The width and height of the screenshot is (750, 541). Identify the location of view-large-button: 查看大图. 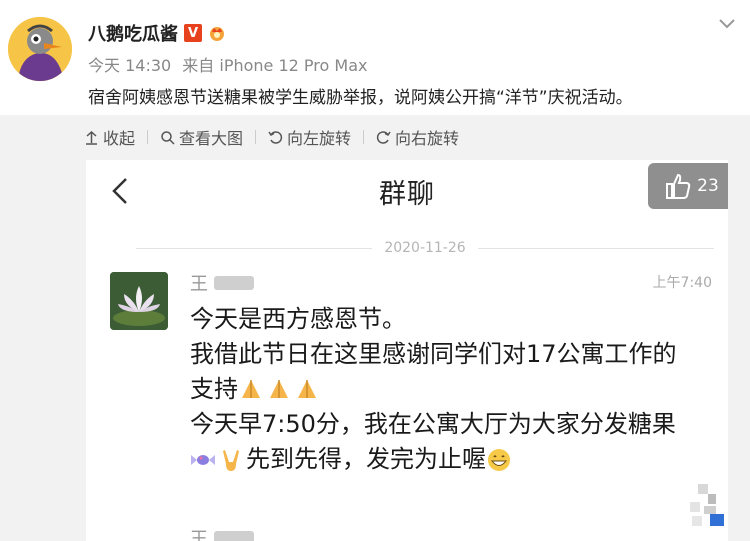
(201, 137).